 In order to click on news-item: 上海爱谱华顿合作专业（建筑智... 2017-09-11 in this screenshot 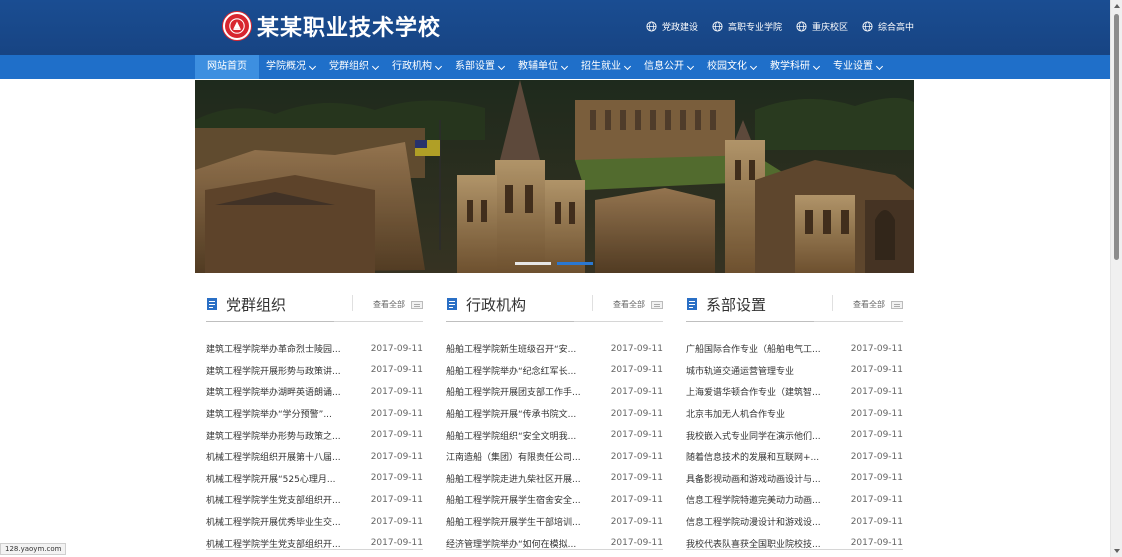, I will do `click(794, 392)`.